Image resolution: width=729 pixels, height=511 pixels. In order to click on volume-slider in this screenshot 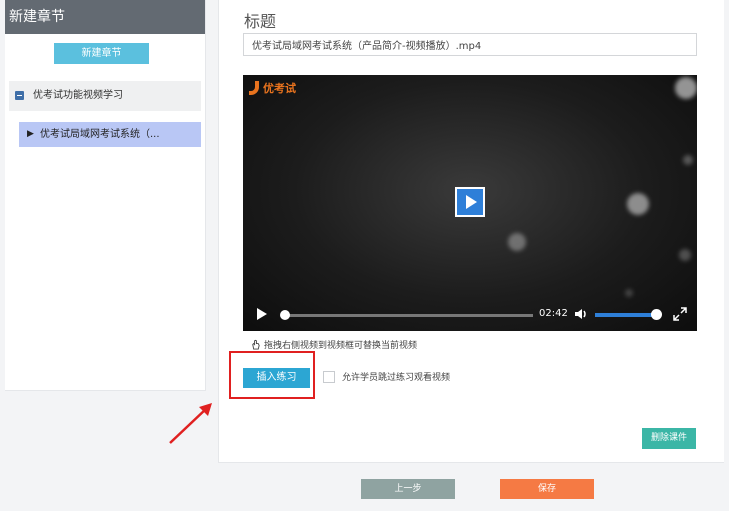, I will do `click(627, 315)`.